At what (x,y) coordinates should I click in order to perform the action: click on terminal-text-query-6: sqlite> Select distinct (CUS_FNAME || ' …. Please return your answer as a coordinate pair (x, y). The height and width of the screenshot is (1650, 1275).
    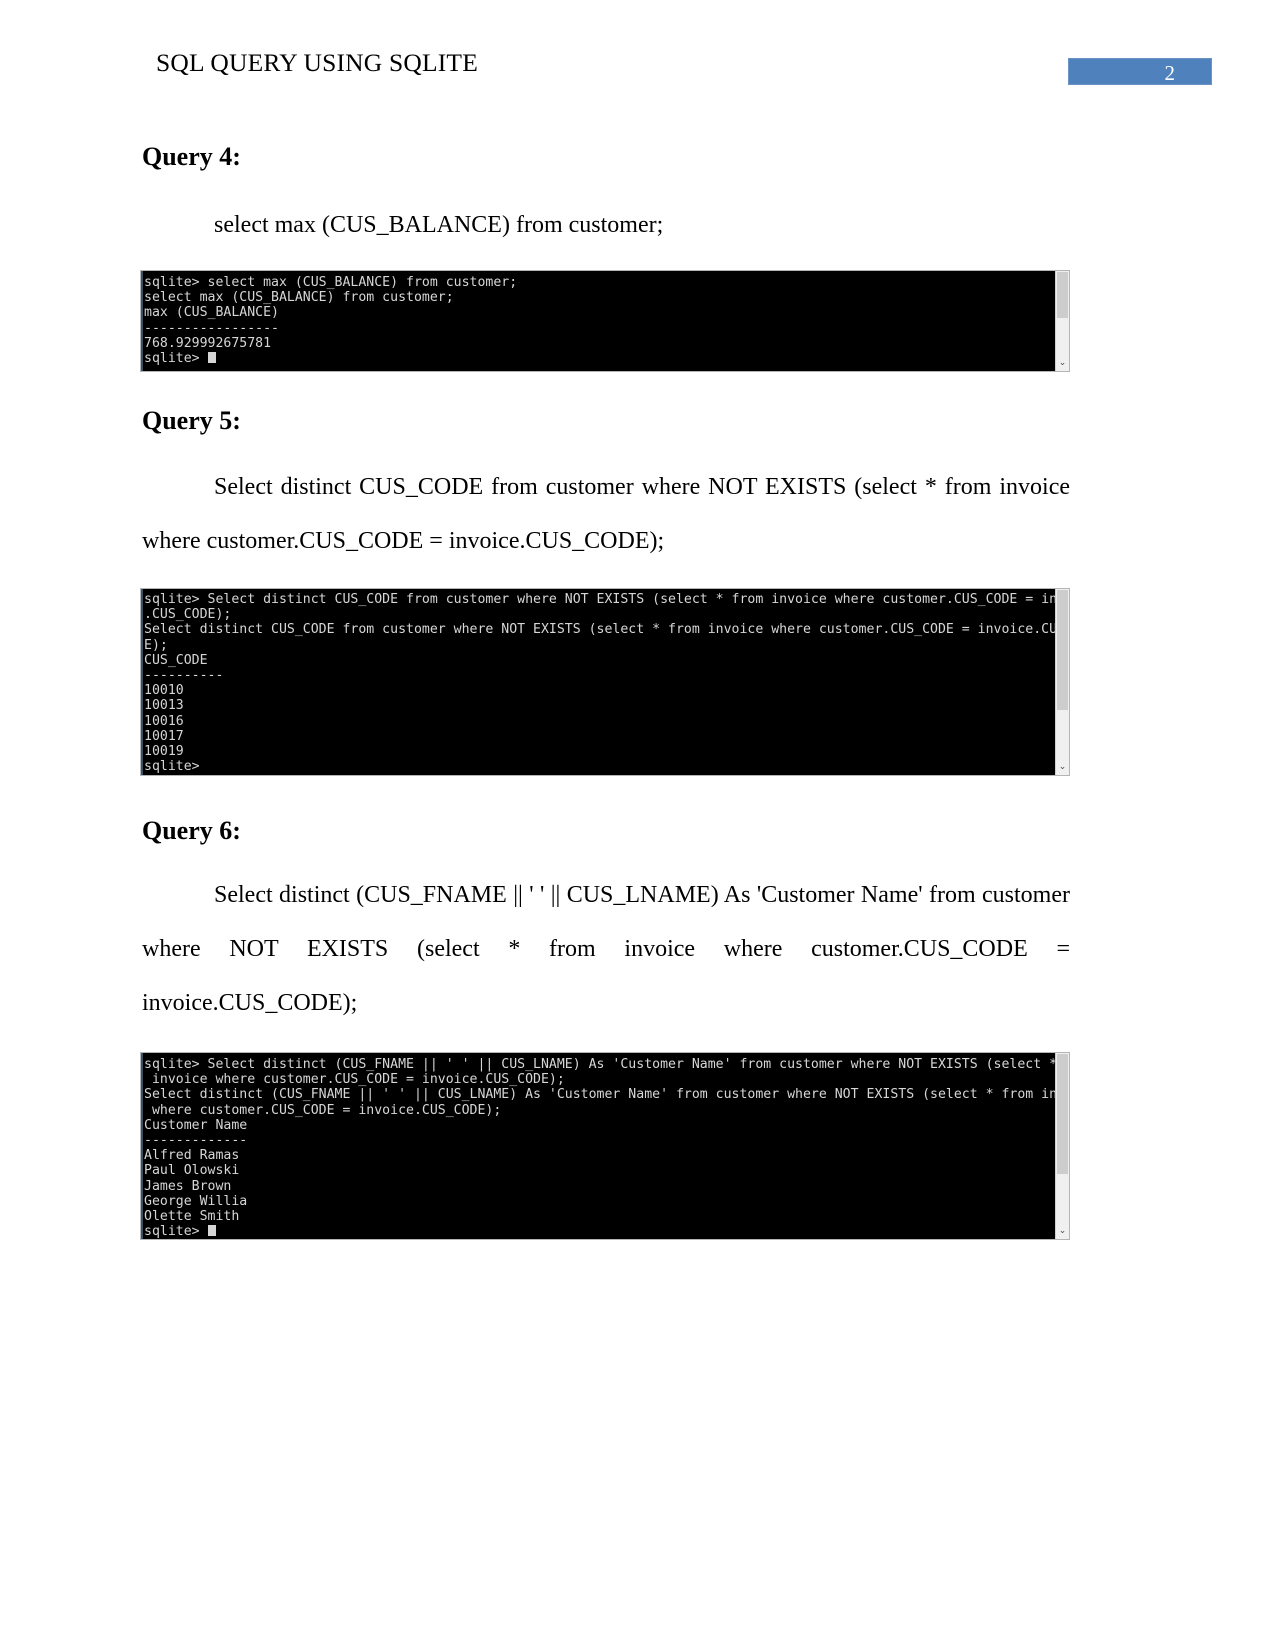
    Looking at the image, I should click on (599, 1148).